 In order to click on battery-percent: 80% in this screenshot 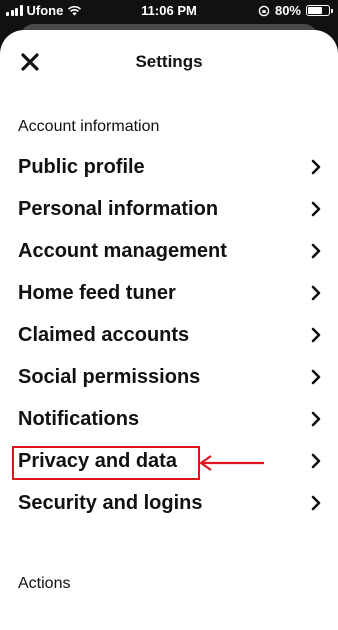, I will do `click(287, 10)`.